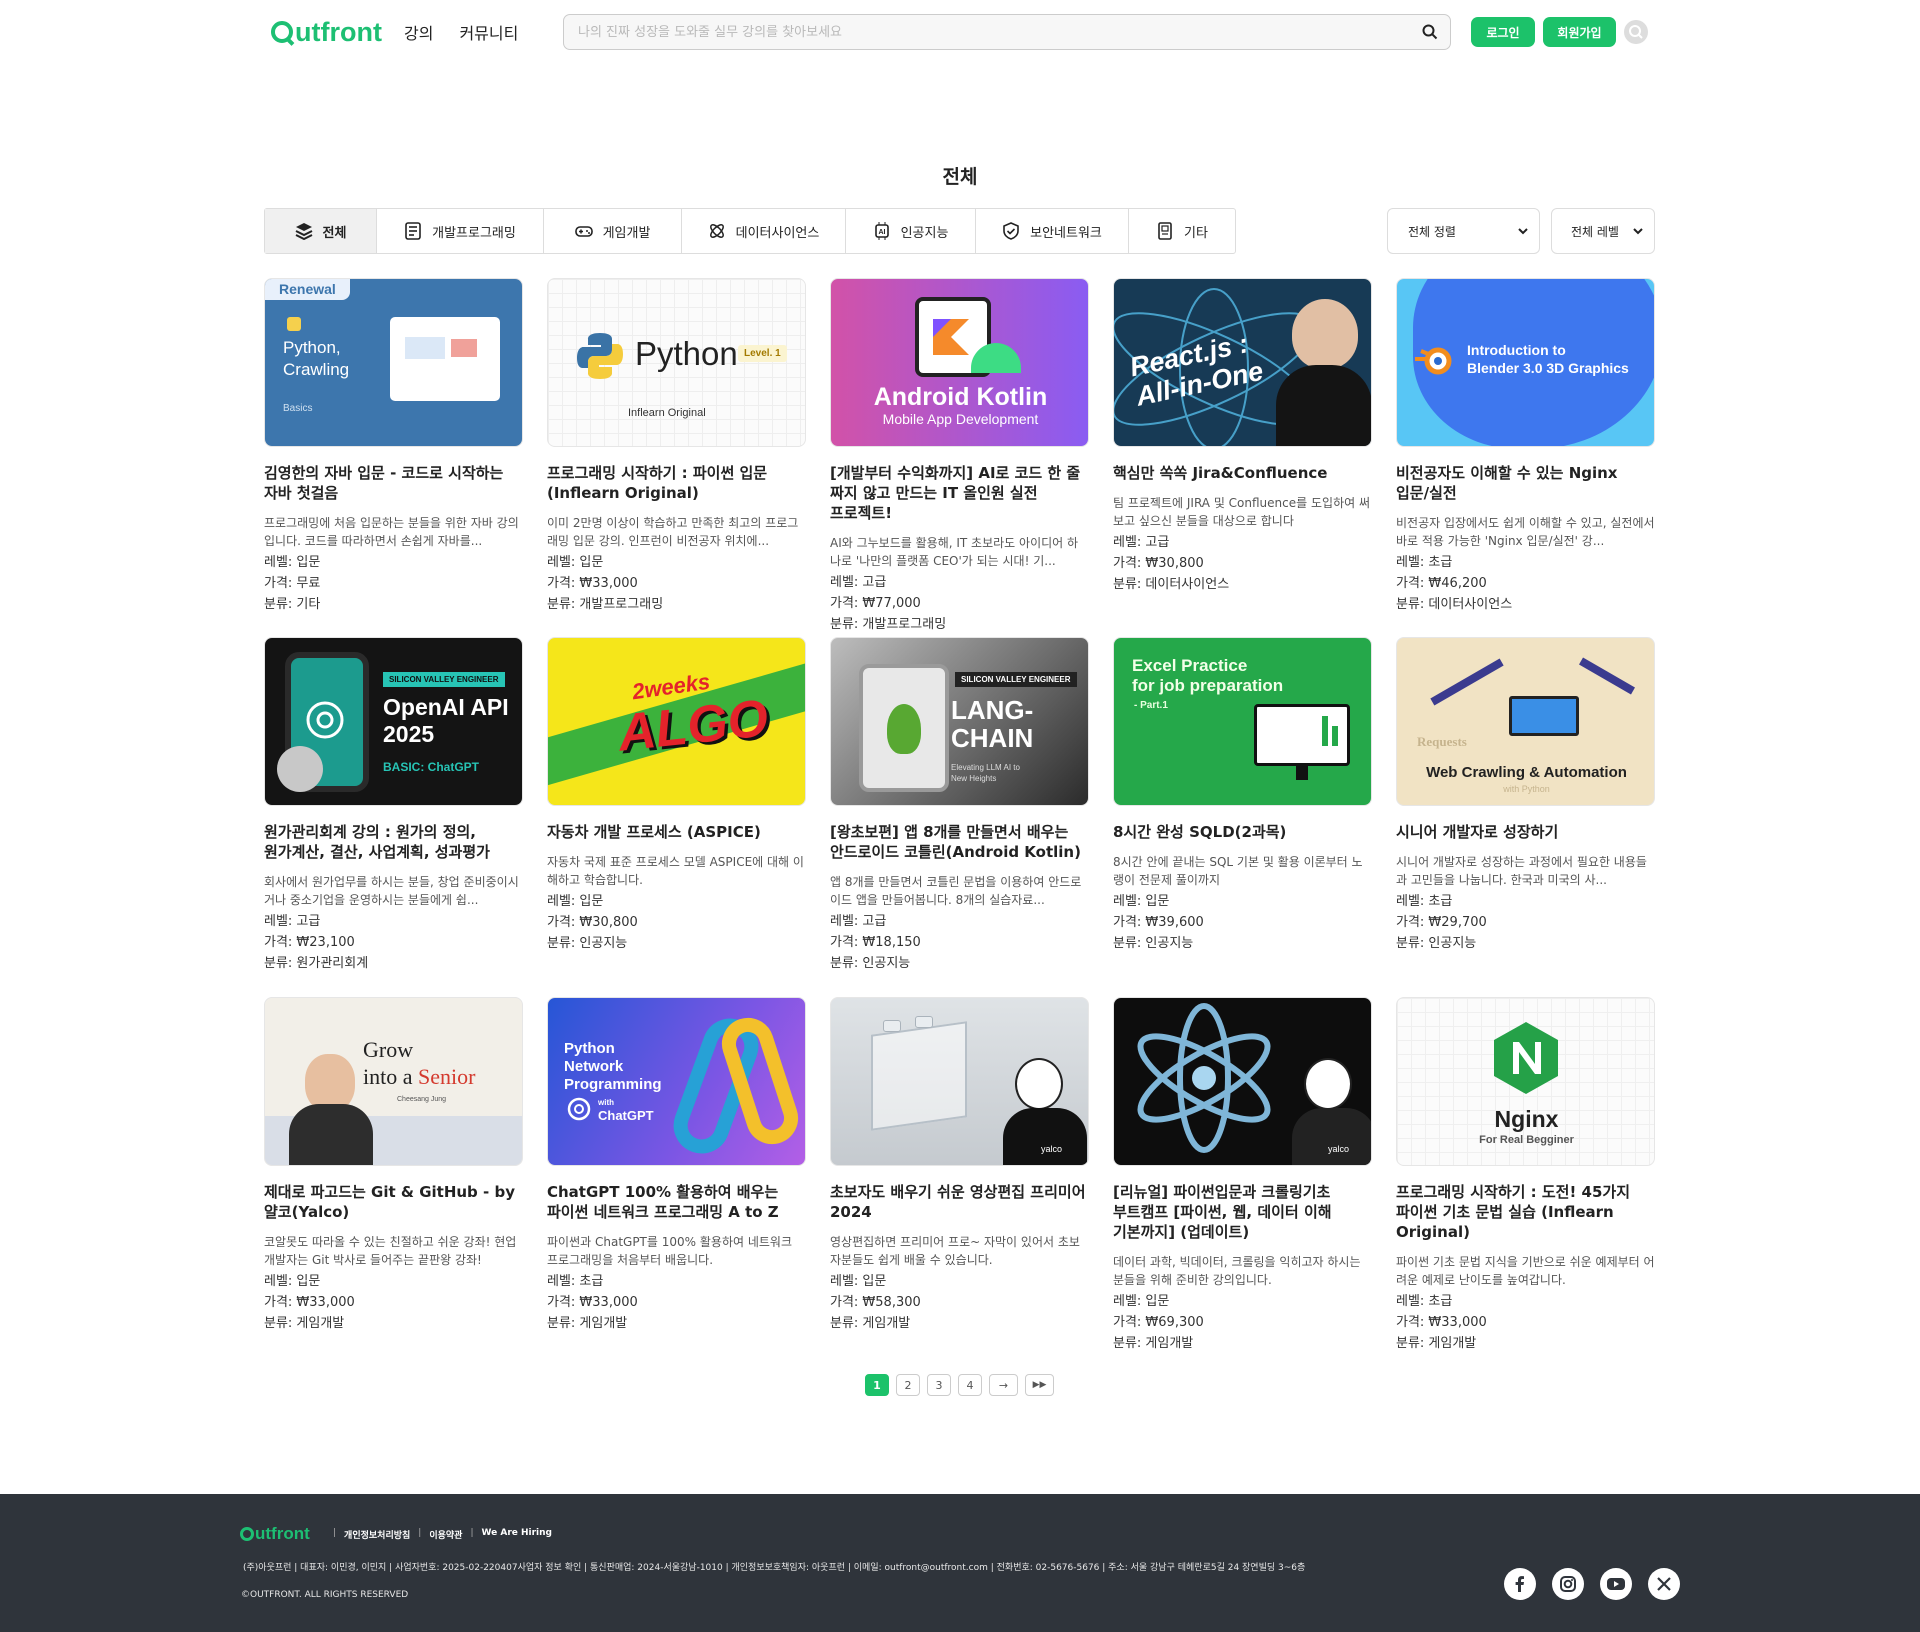 The height and width of the screenshot is (1632, 1920). I want to click on course-title: 초보자도 배우기 쉬운 영상편집 프리미어 2024, so click(959, 1202).